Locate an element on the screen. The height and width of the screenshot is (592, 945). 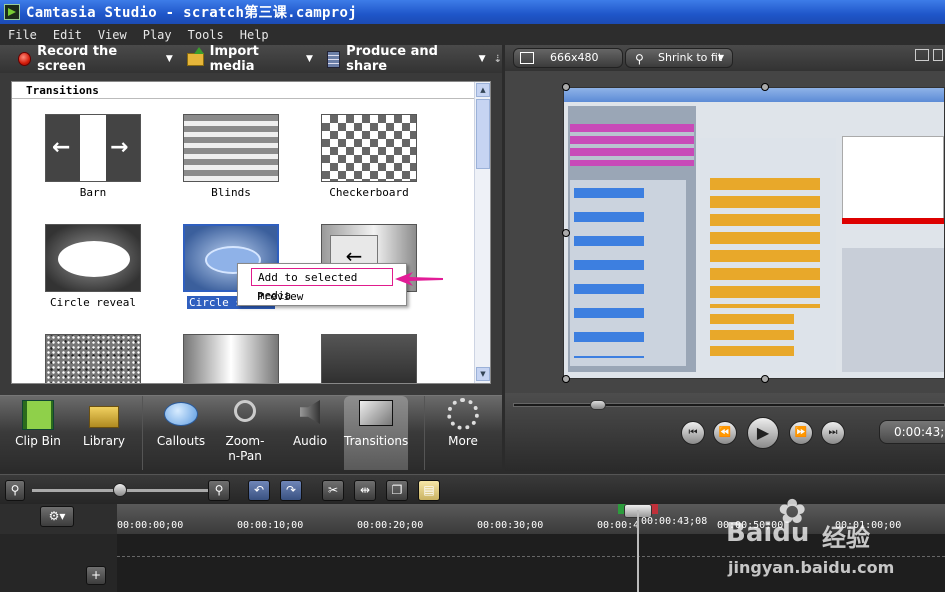
film-strip-icon is located at coordinates (333, 59).